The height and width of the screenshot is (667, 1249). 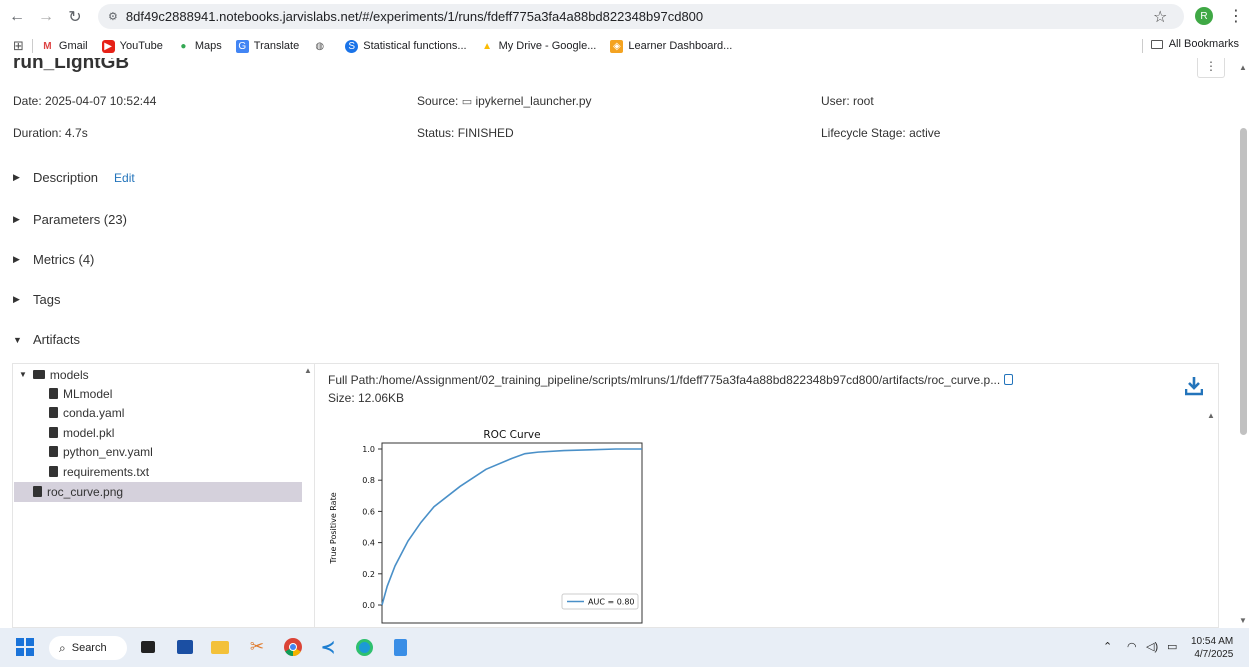 What do you see at coordinates (108, 46) in the screenshot?
I see `youtube-icon: ▶` at bounding box center [108, 46].